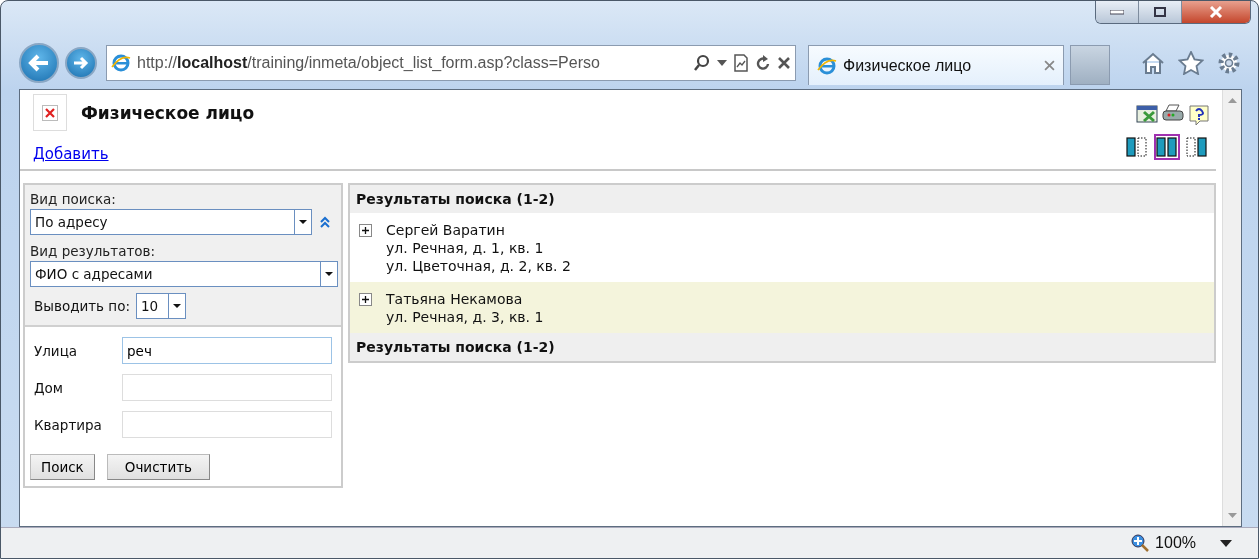 This screenshot has width=1259, height=559. I want to click on result-type-dropdown: ФИО с адресами, so click(184, 274).